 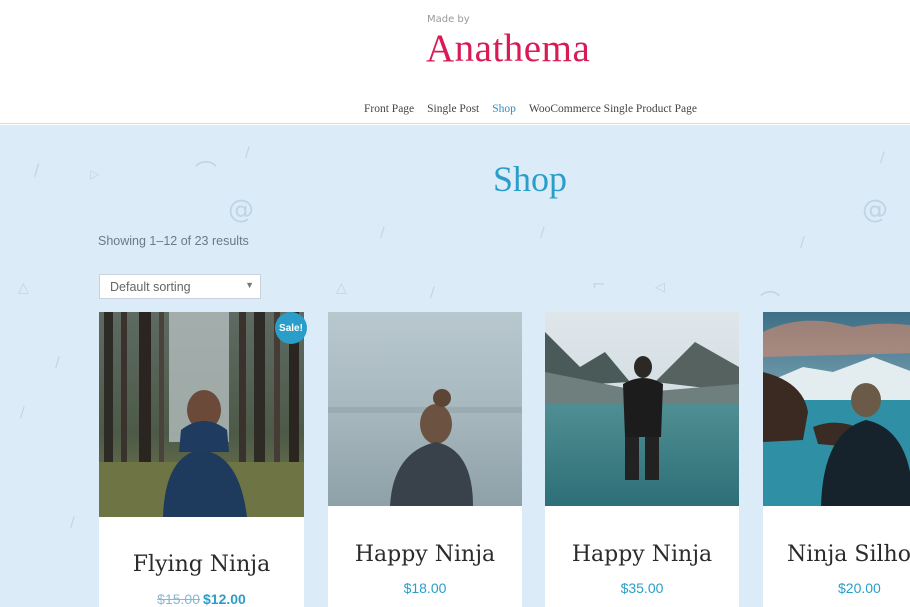 What do you see at coordinates (150, 287) in the screenshot?
I see `sorting-selected-value: Default sorting` at bounding box center [150, 287].